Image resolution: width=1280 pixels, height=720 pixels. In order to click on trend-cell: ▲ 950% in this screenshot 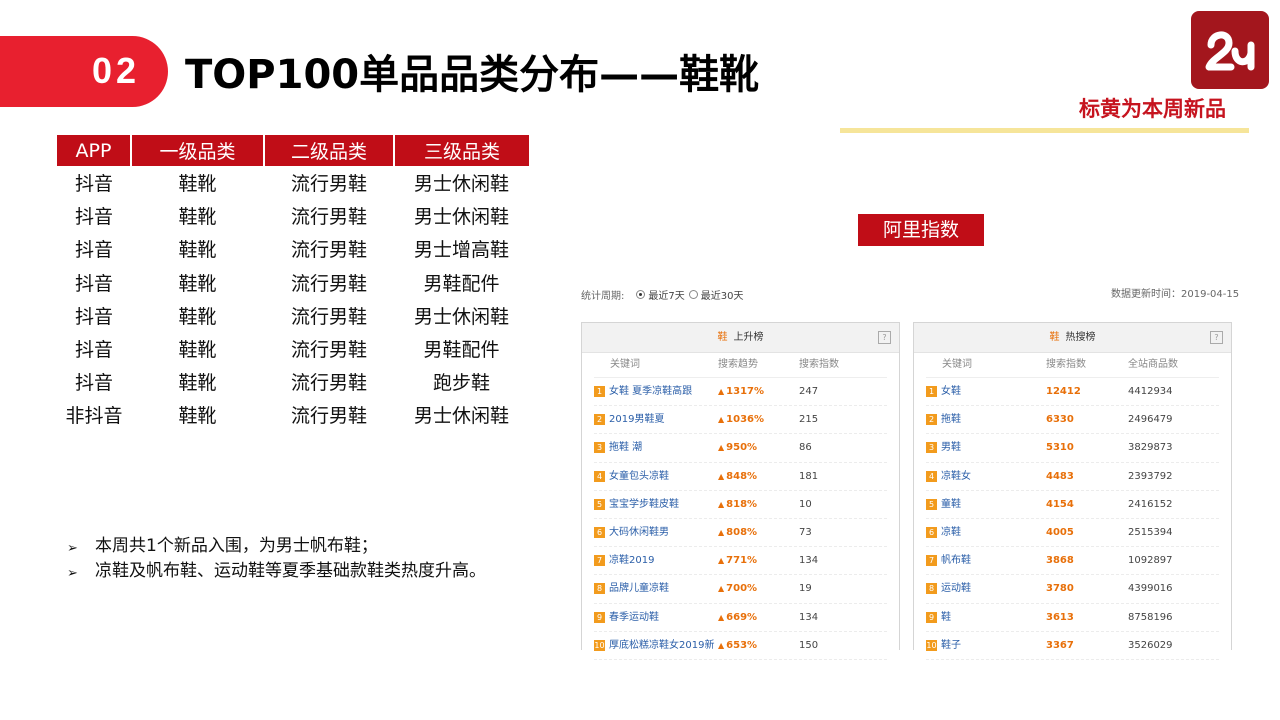, I will do `click(758, 447)`.